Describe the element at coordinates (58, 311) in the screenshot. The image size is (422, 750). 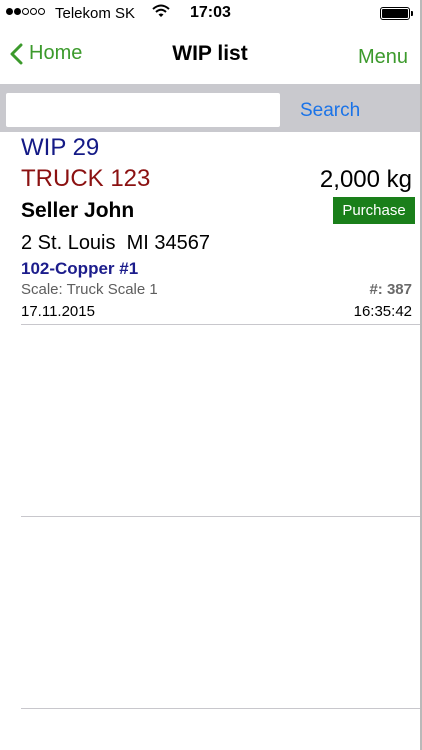
I see `item-date: 17.11.2015` at that location.